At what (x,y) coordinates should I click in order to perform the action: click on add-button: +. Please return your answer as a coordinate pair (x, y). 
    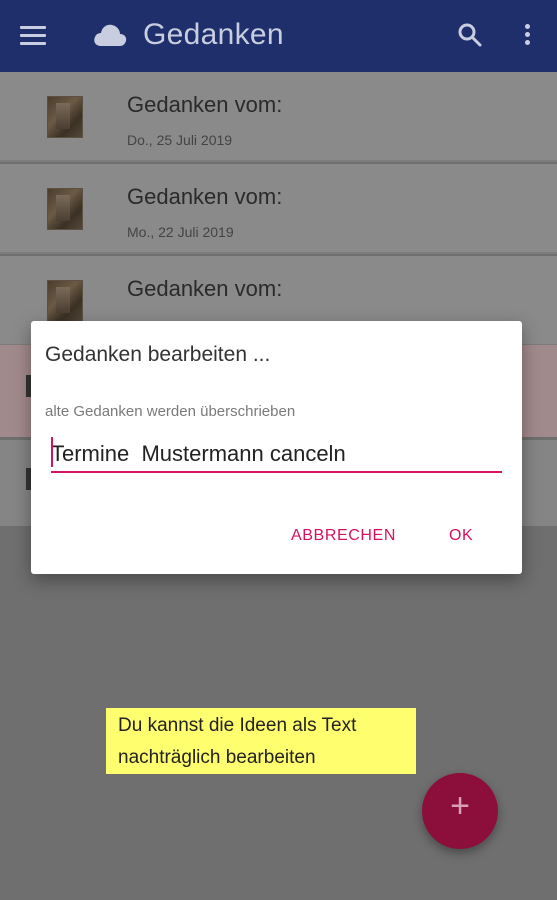
    Looking at the image, I should click on (460, 811).